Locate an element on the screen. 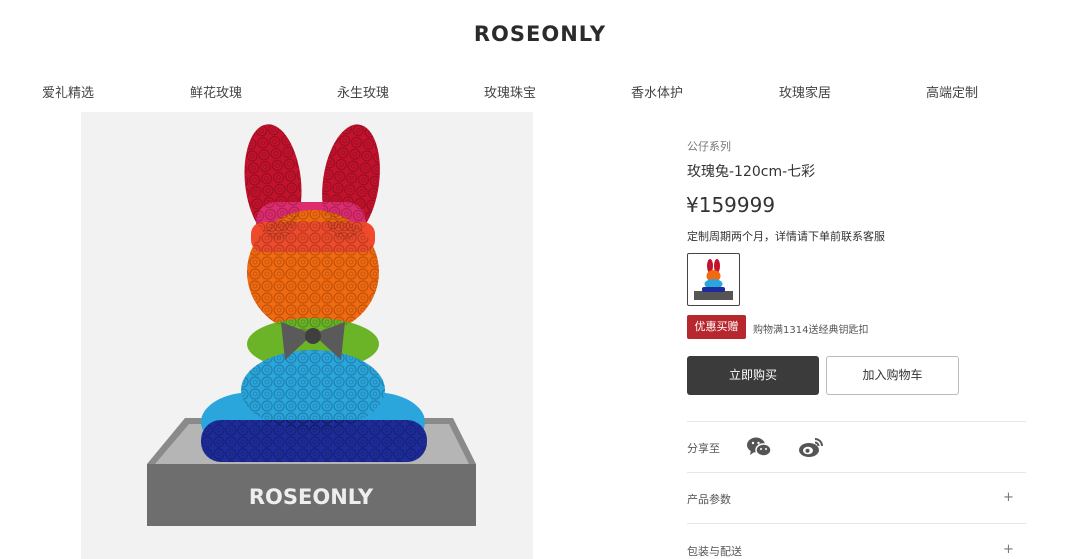  packaging-shipping-label: 包装与配送 is located at coordinates (714, 551).